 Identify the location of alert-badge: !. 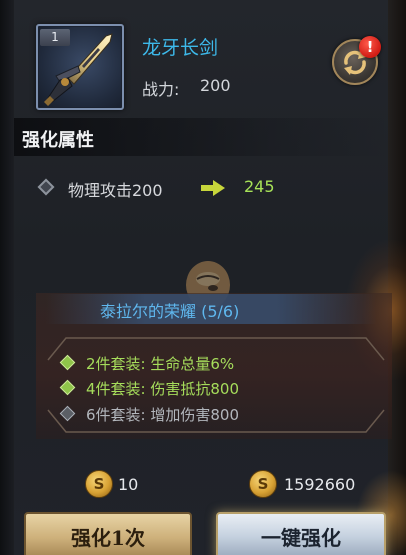
(370, 47).